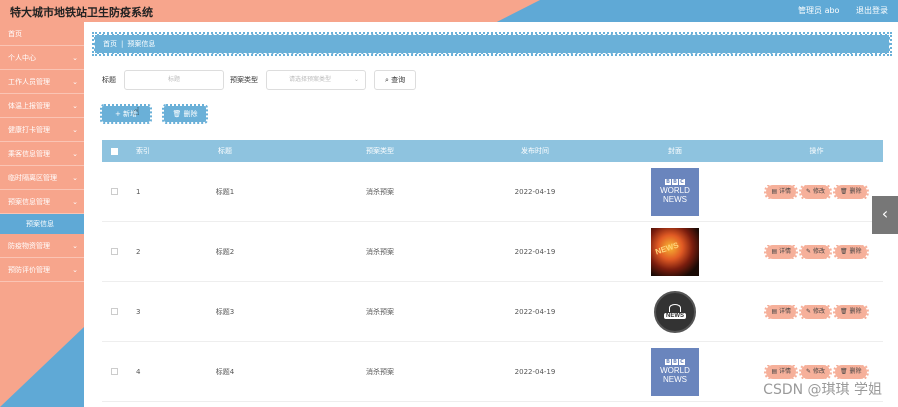 Image resolution: width=898 pixels, height=407 pixels. Describe the element at coordinates (380, 151) in the screenshot. I see `header-type: 预案类型` at that location.